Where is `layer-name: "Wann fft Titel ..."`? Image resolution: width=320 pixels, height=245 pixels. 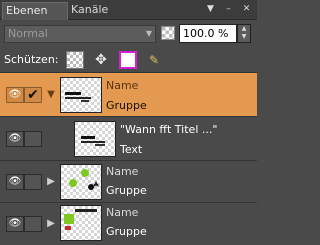
layer-name: "Wann fft Titel ..." is located at coordinates (169, 129).